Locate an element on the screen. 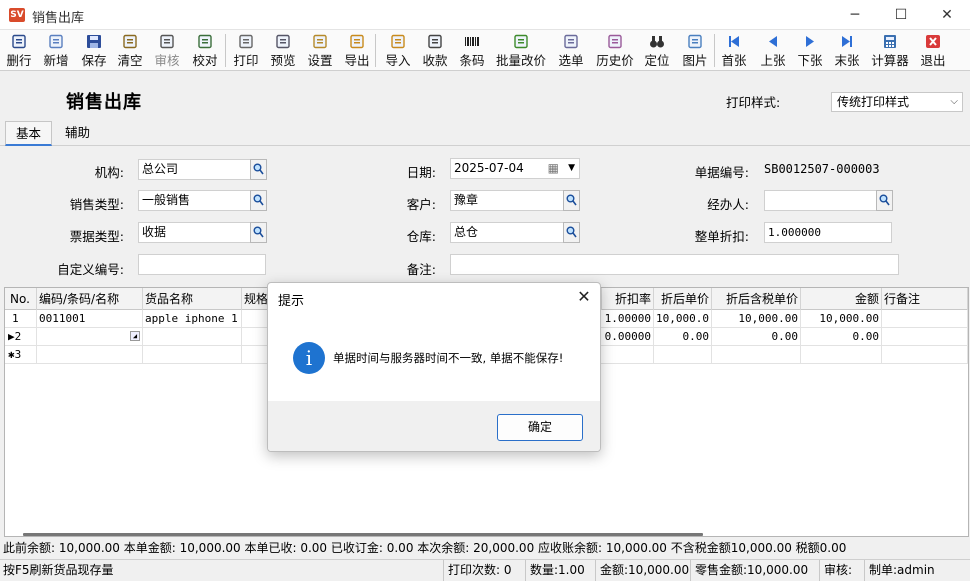 The height and width of the screenshot is (581, 970). cell-rate: 1.00000 is located at coordinates (628, 319).